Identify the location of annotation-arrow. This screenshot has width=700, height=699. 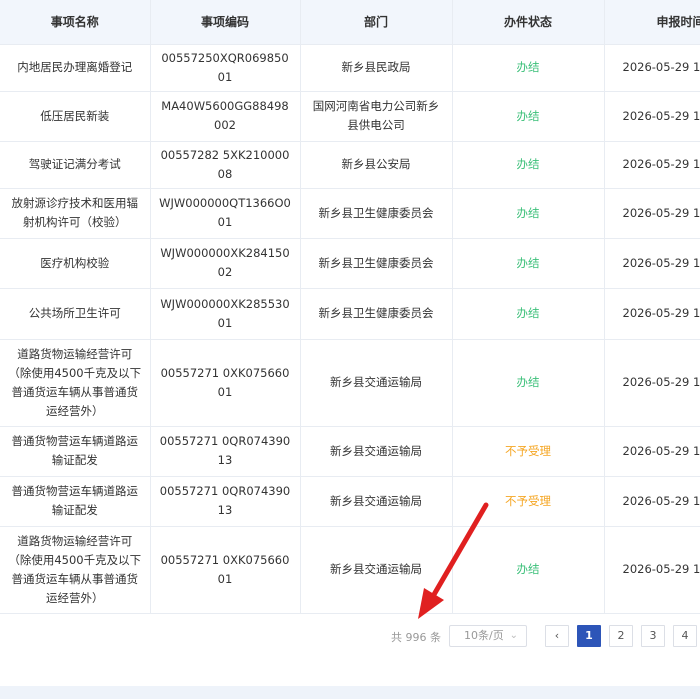
(453, 560).